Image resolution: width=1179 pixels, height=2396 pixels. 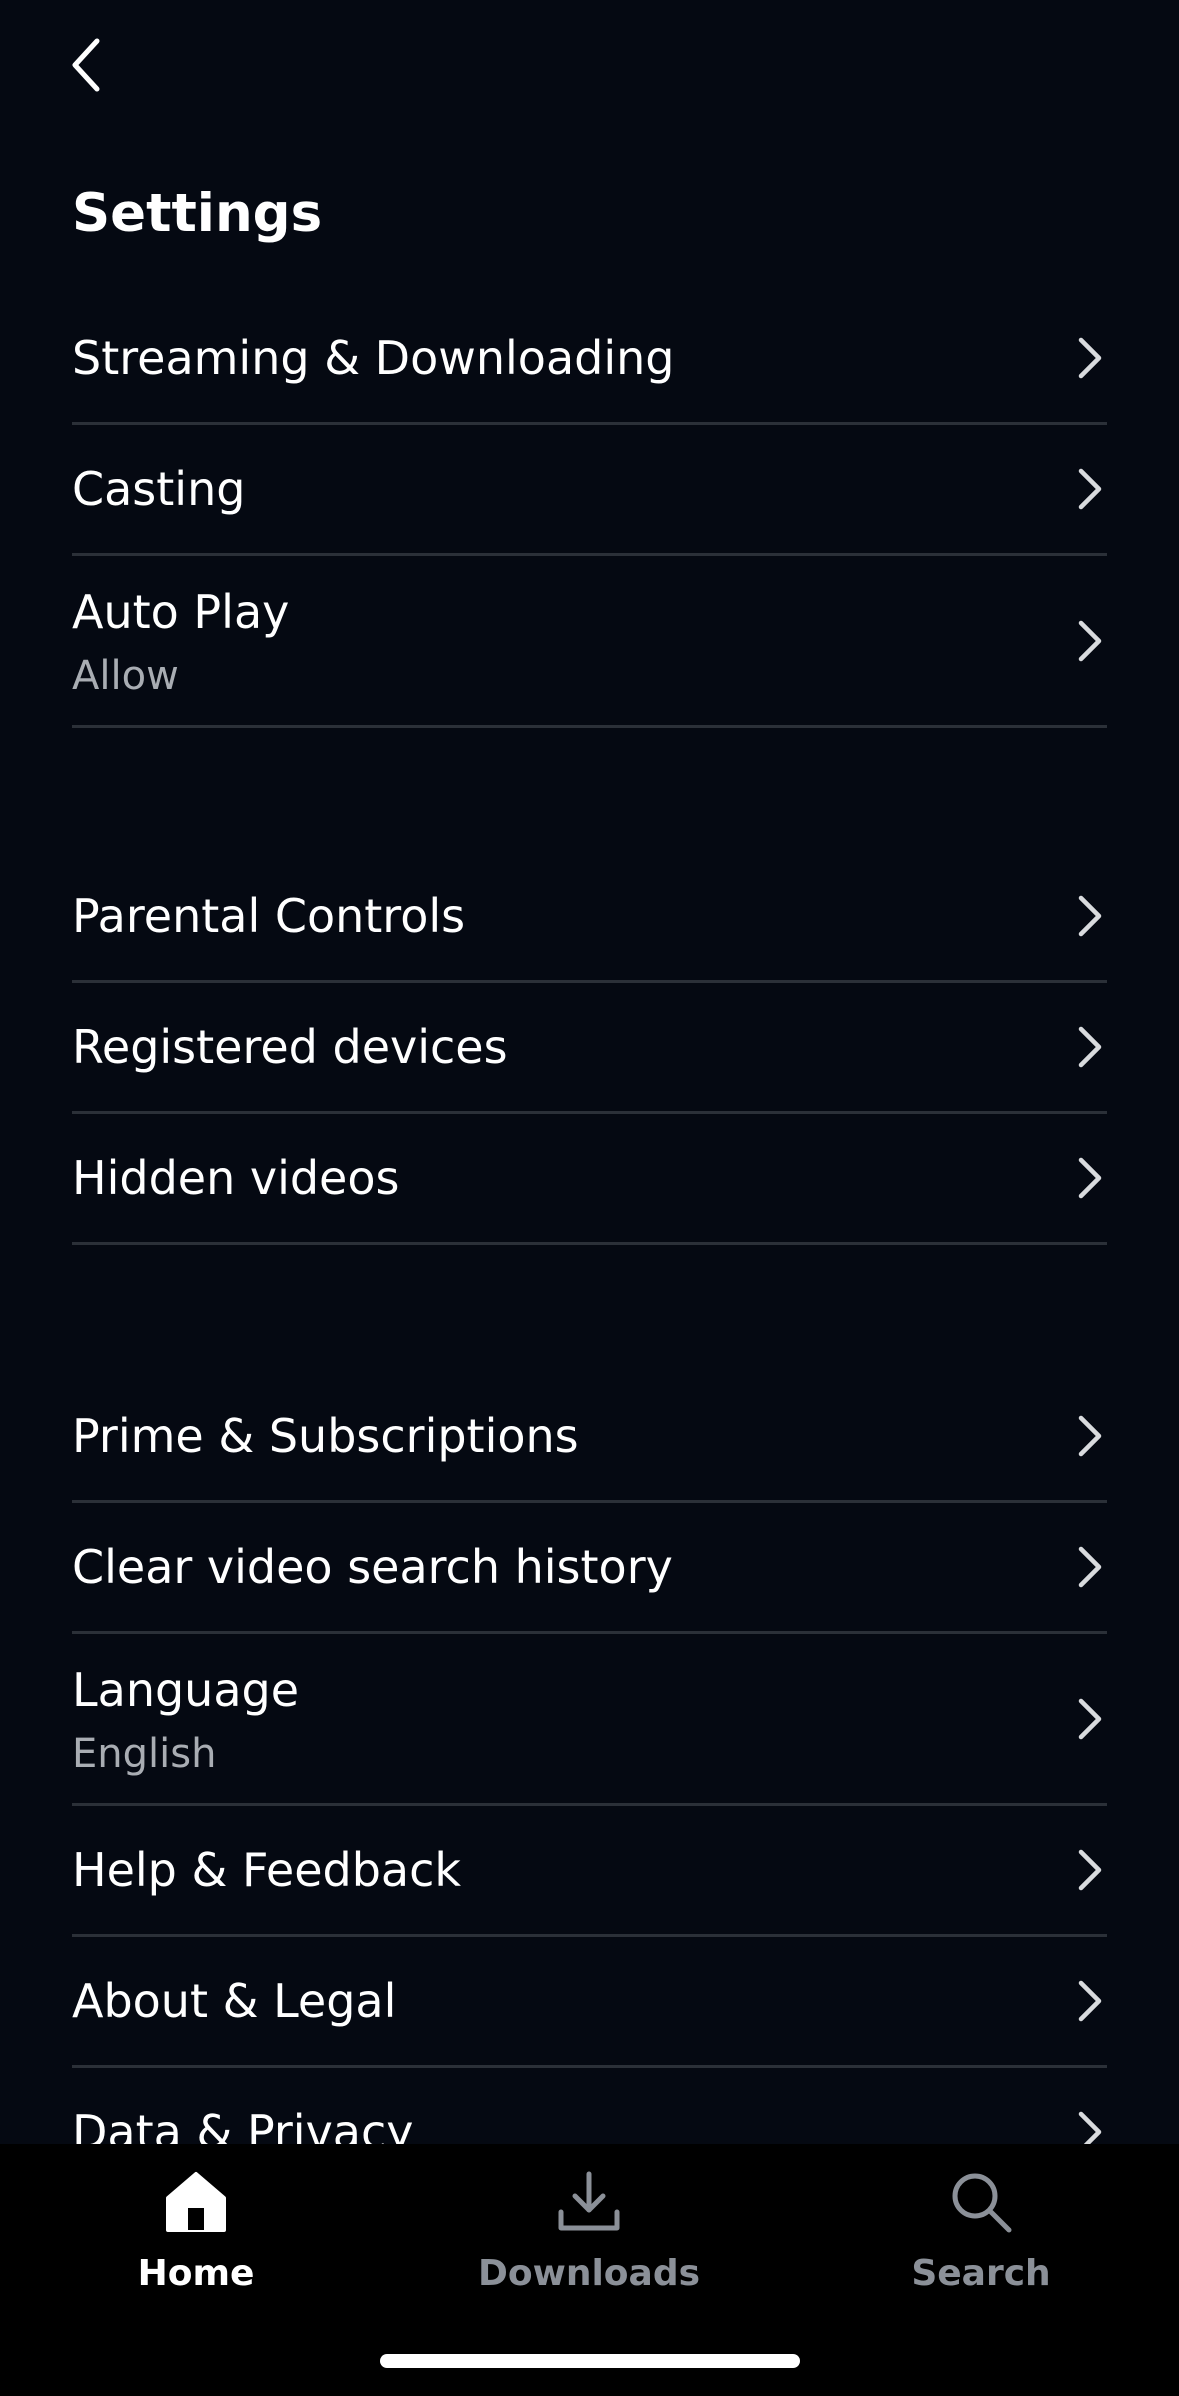 What do you see at coordinates (981, 2236) in the screenshot?
I see `nav-search: Search` at bounding box center [981, 2236].